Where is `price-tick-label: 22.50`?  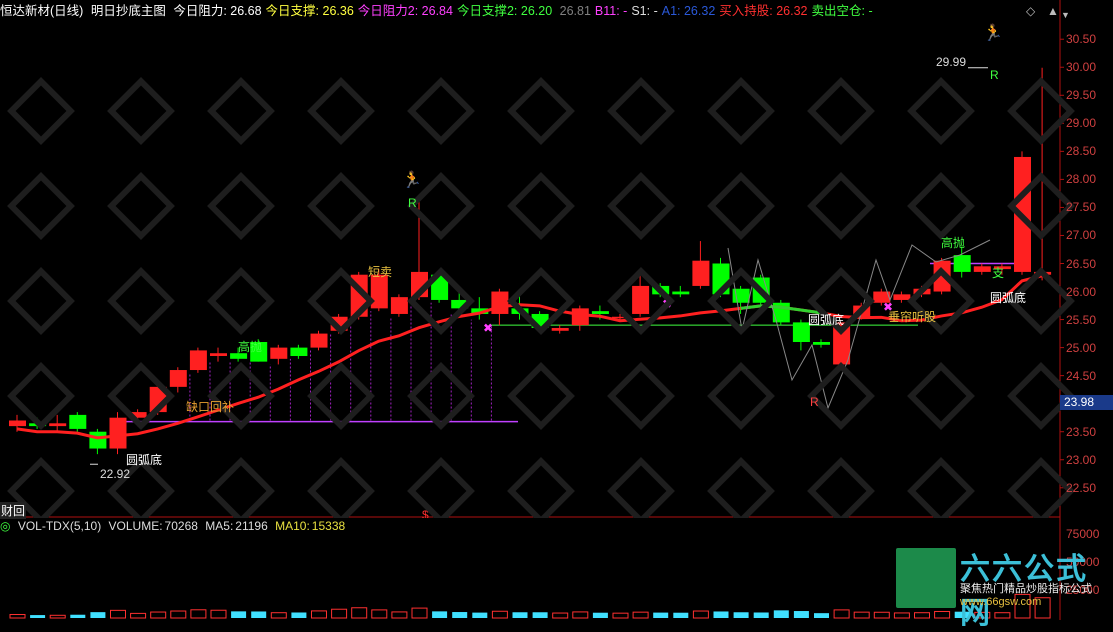 price-tick-label: 22.50 is located at coordinates (1081, 487).